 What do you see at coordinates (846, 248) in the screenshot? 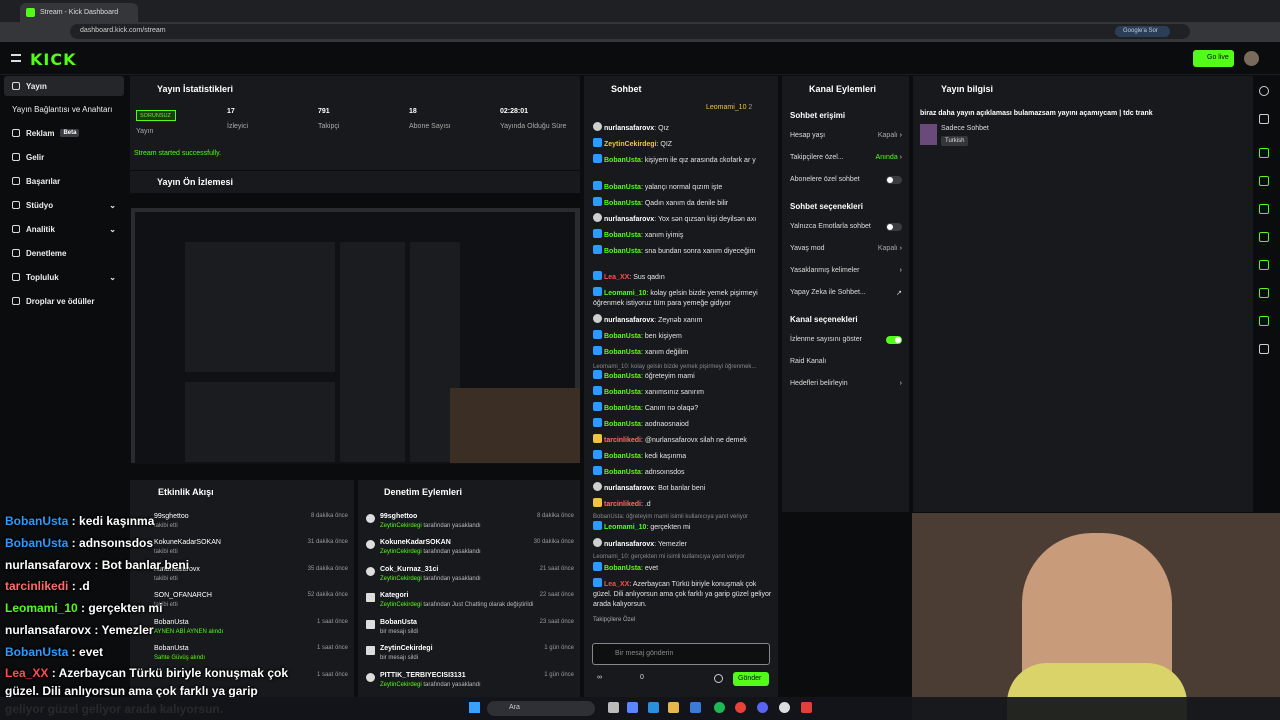
I see `setting-row: Yavaş mod Kapalı ›` at bounding box center [846, 248].